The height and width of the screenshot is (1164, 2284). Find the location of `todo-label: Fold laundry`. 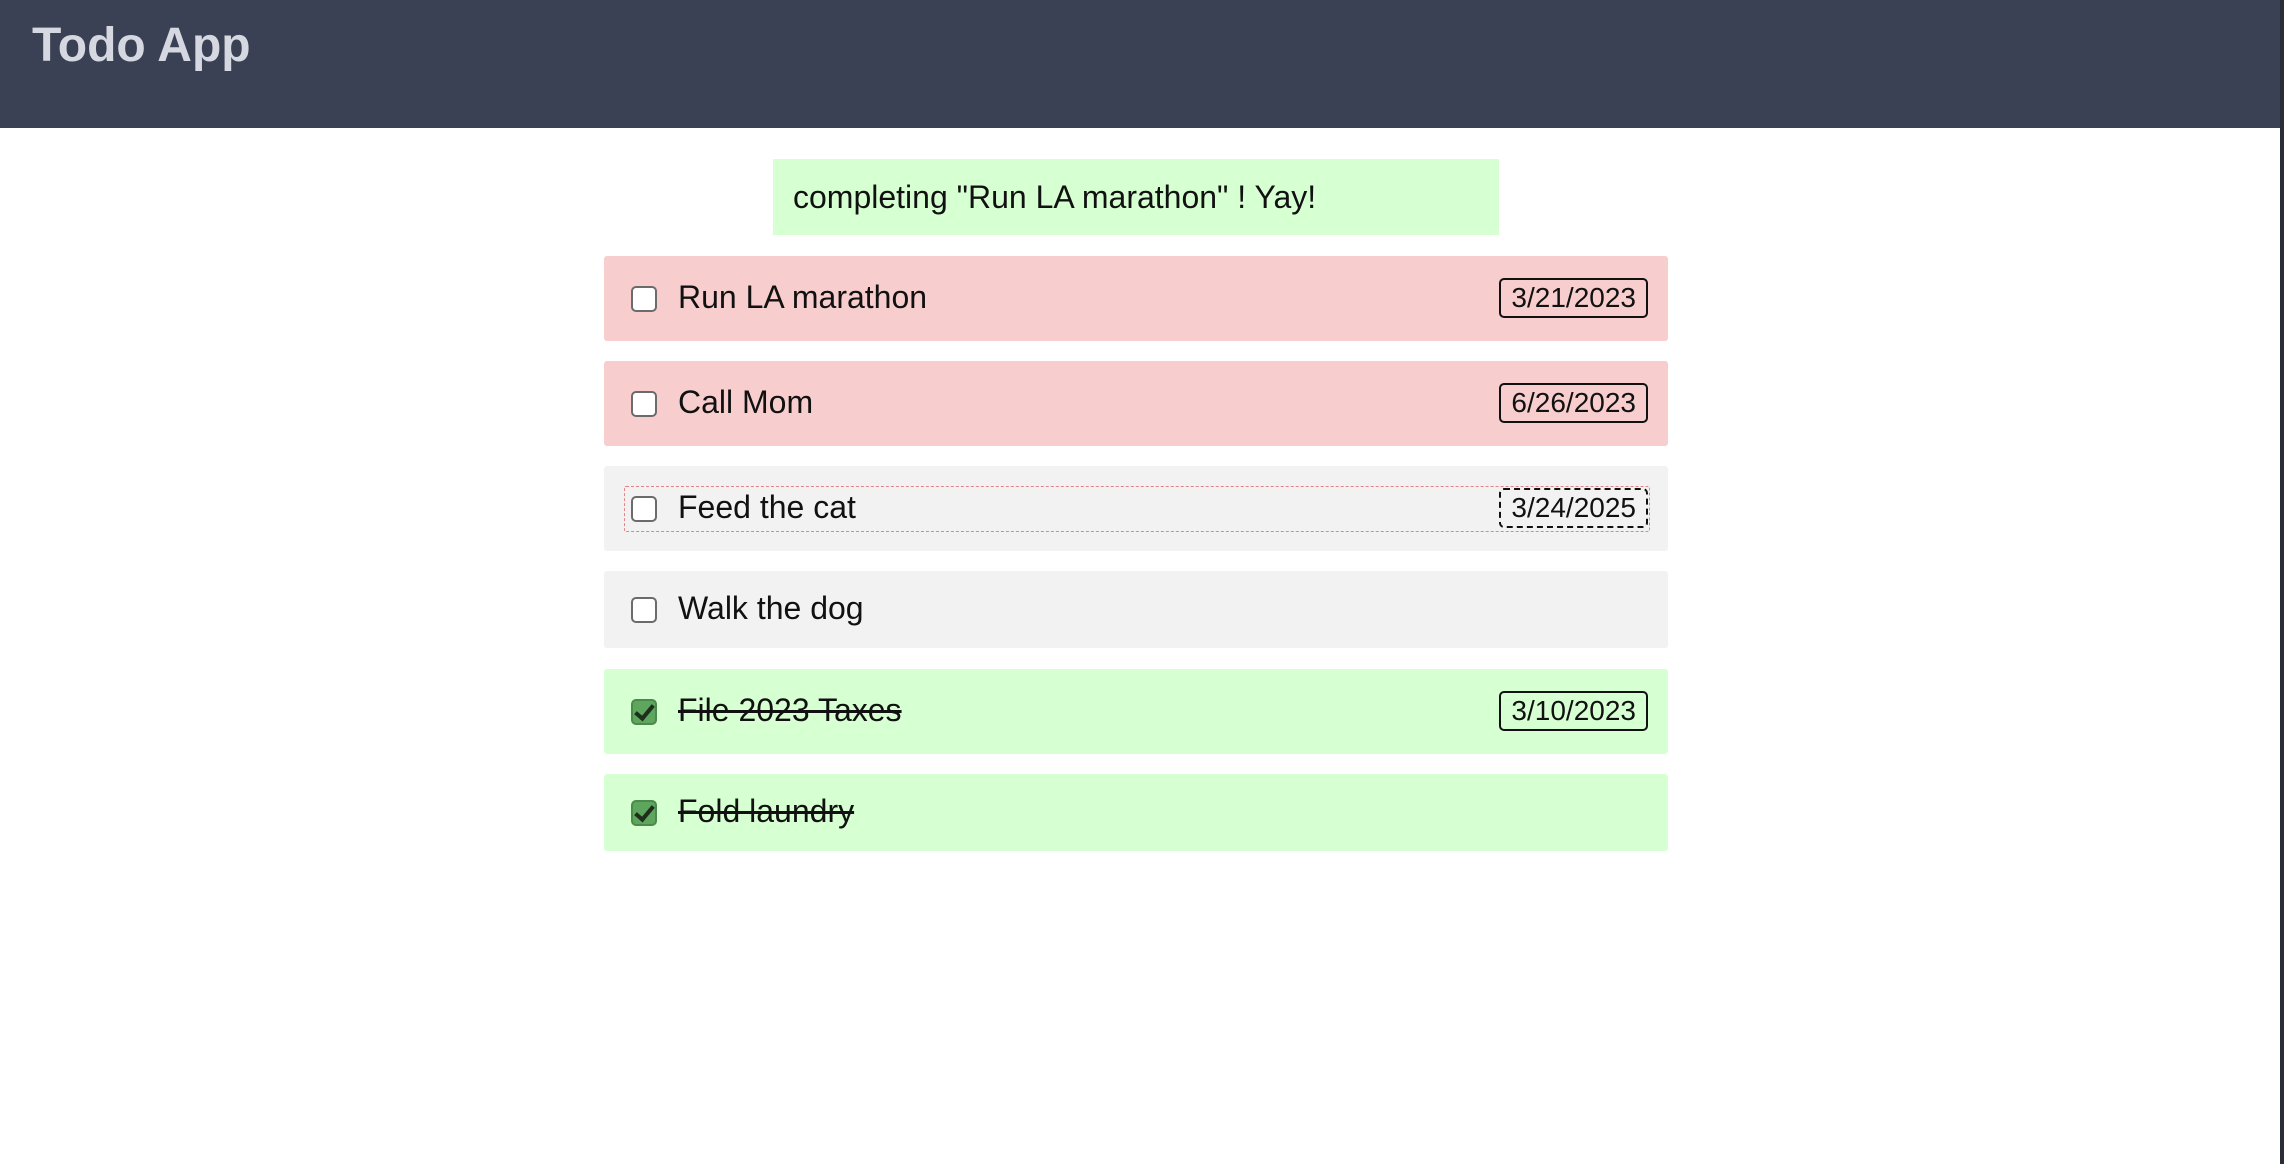

todo-label: Fold laundry is located at coordinates (766, 811).